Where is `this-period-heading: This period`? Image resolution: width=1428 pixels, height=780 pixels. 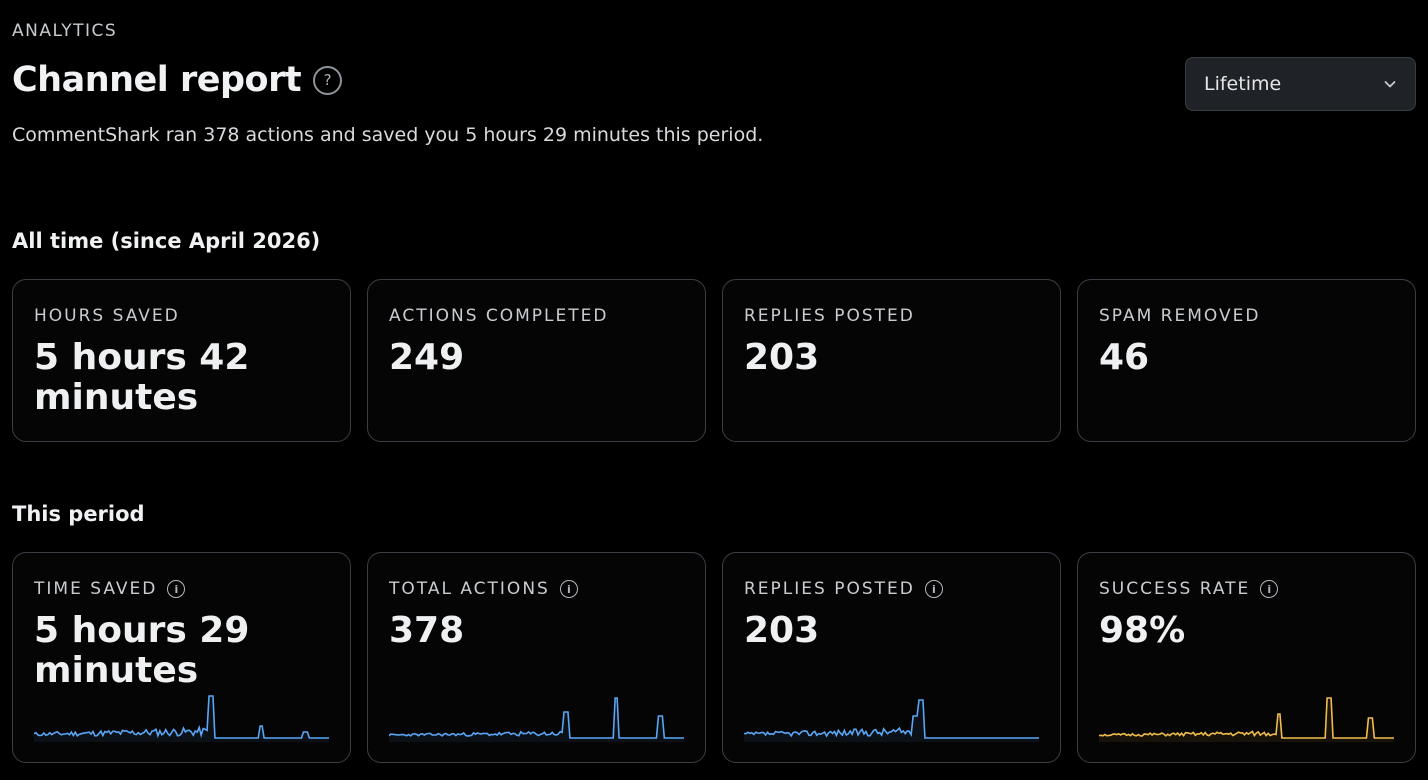
this-period-heading: This period is located at coordinates (78, 514).